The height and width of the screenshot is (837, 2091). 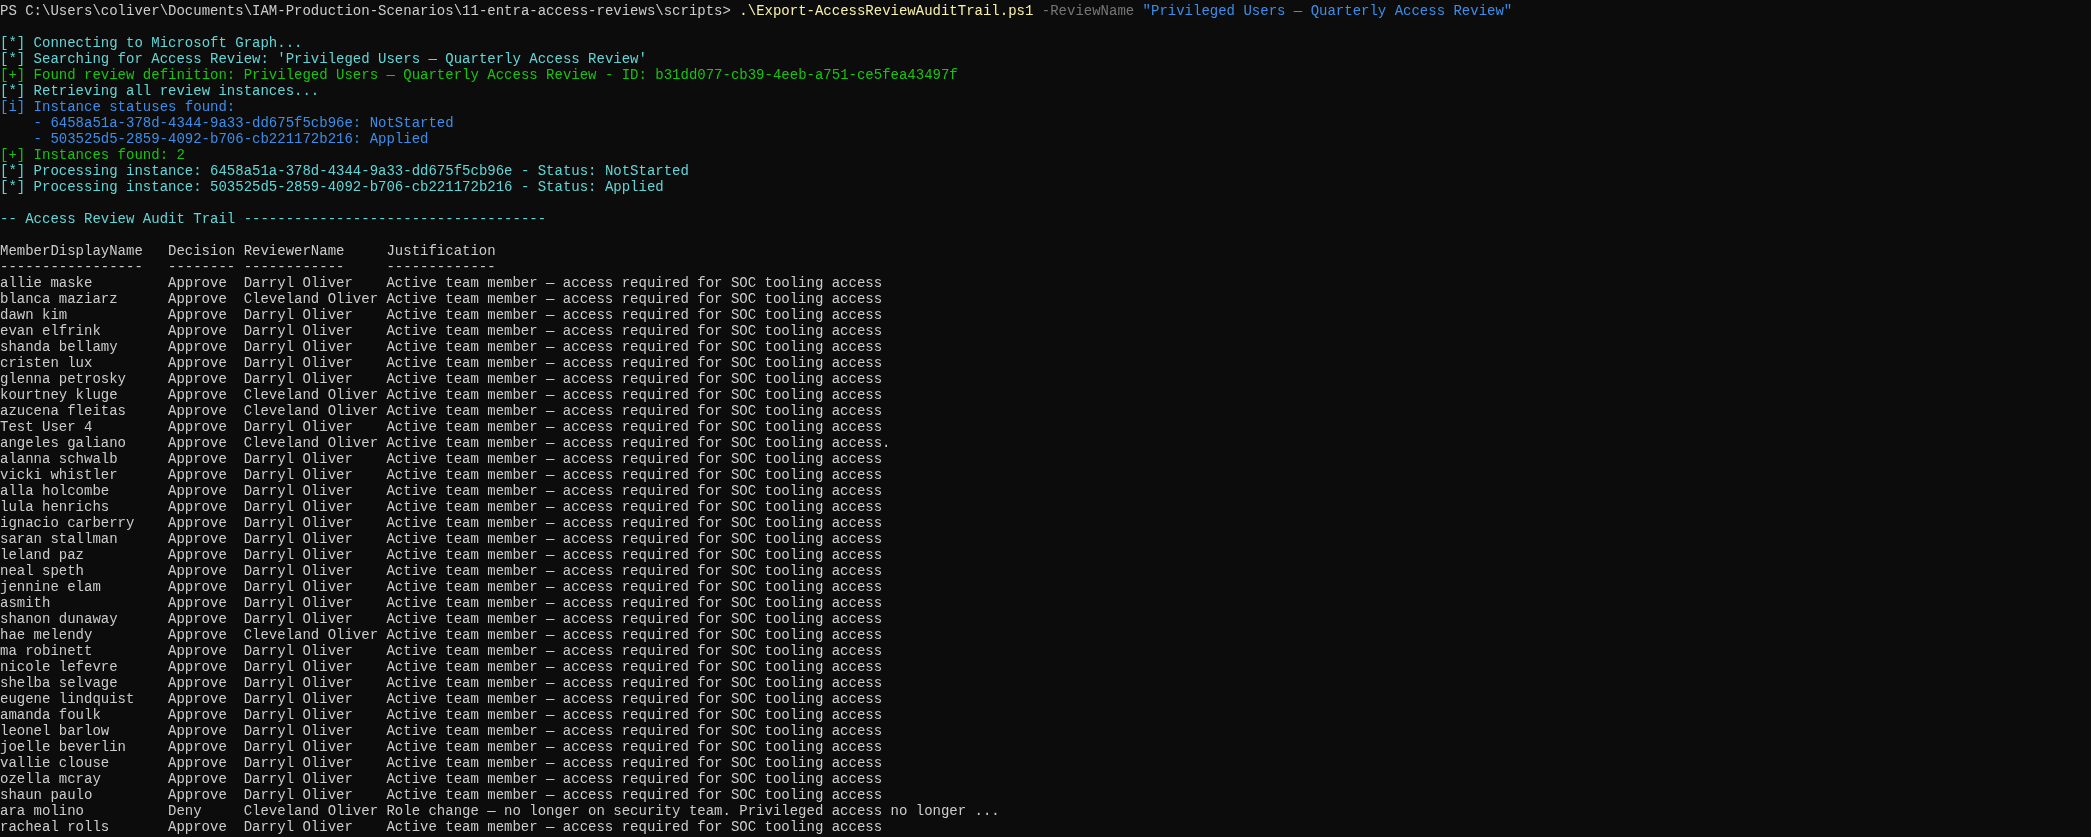 I want to click on table-cell: ozella mcray, so click(x=50, y=779).